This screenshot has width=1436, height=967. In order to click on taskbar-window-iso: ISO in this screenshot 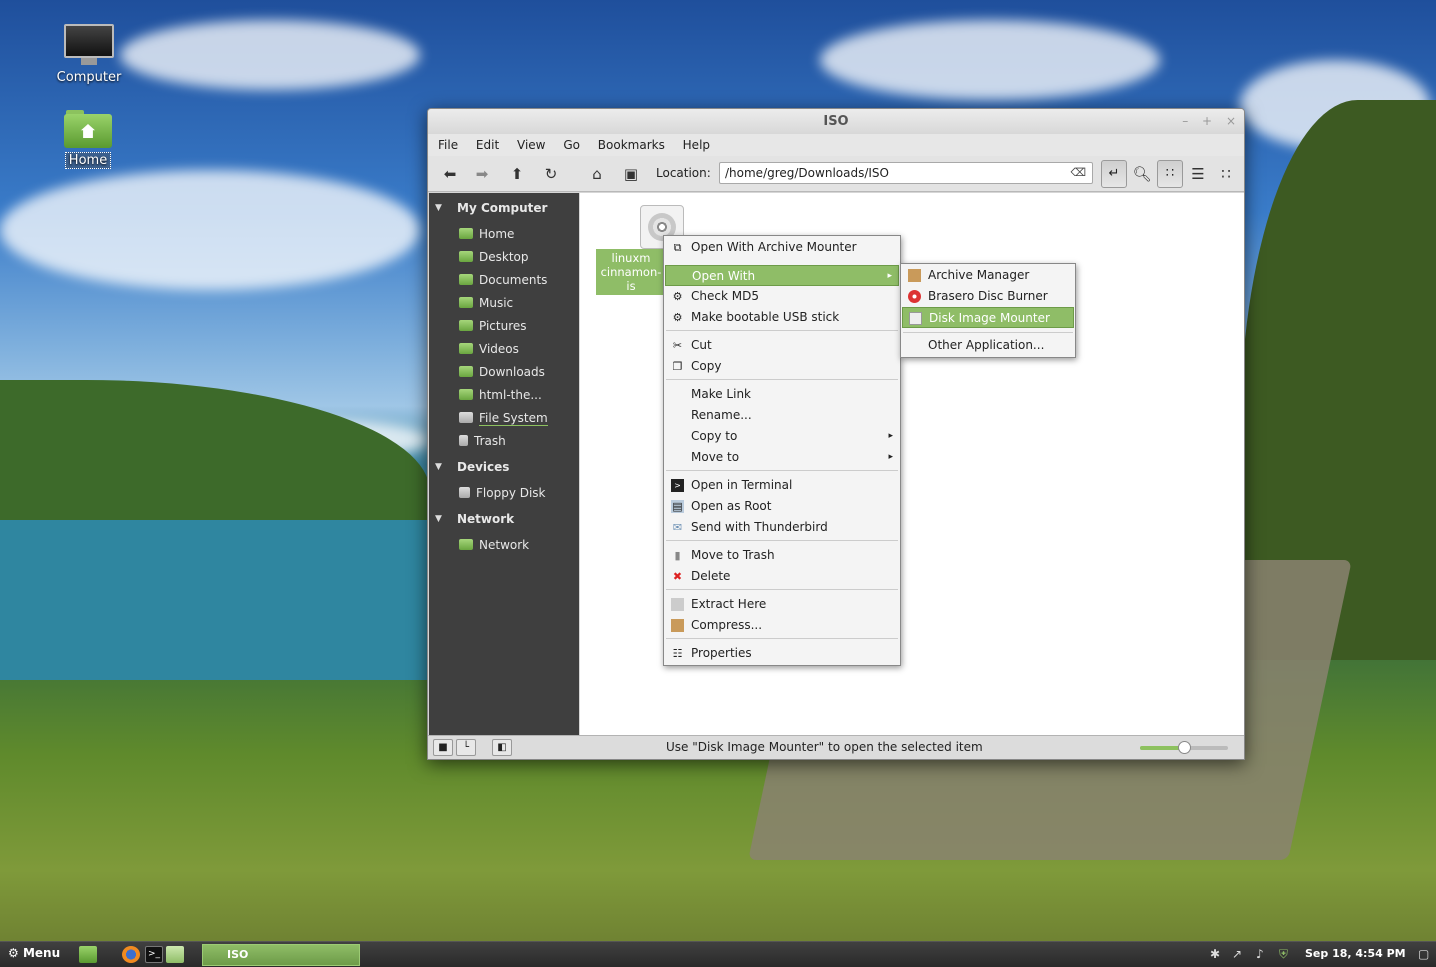, I will do `click(281, 955)`.